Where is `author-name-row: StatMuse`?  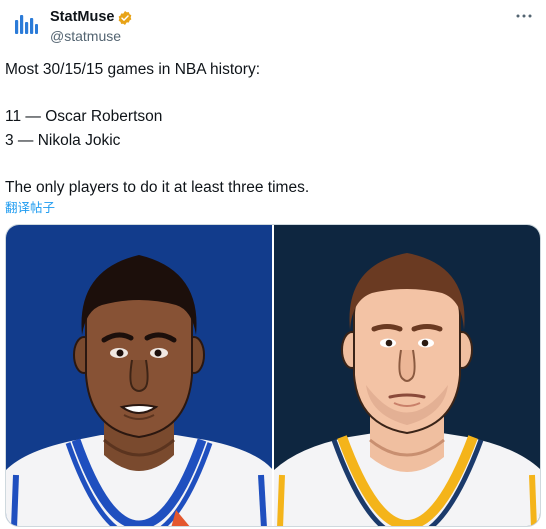 author-name-row: StatMuse is located at coordinates (91, 17).